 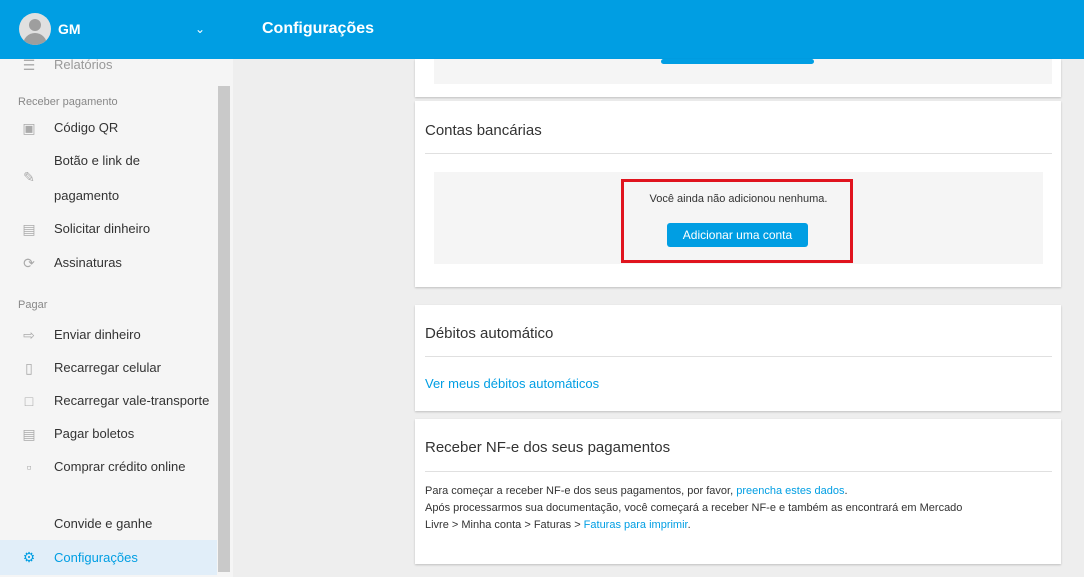 I want to click on sidebar-item-settings: ⚙ Configurações, so click(x=108, y=557).